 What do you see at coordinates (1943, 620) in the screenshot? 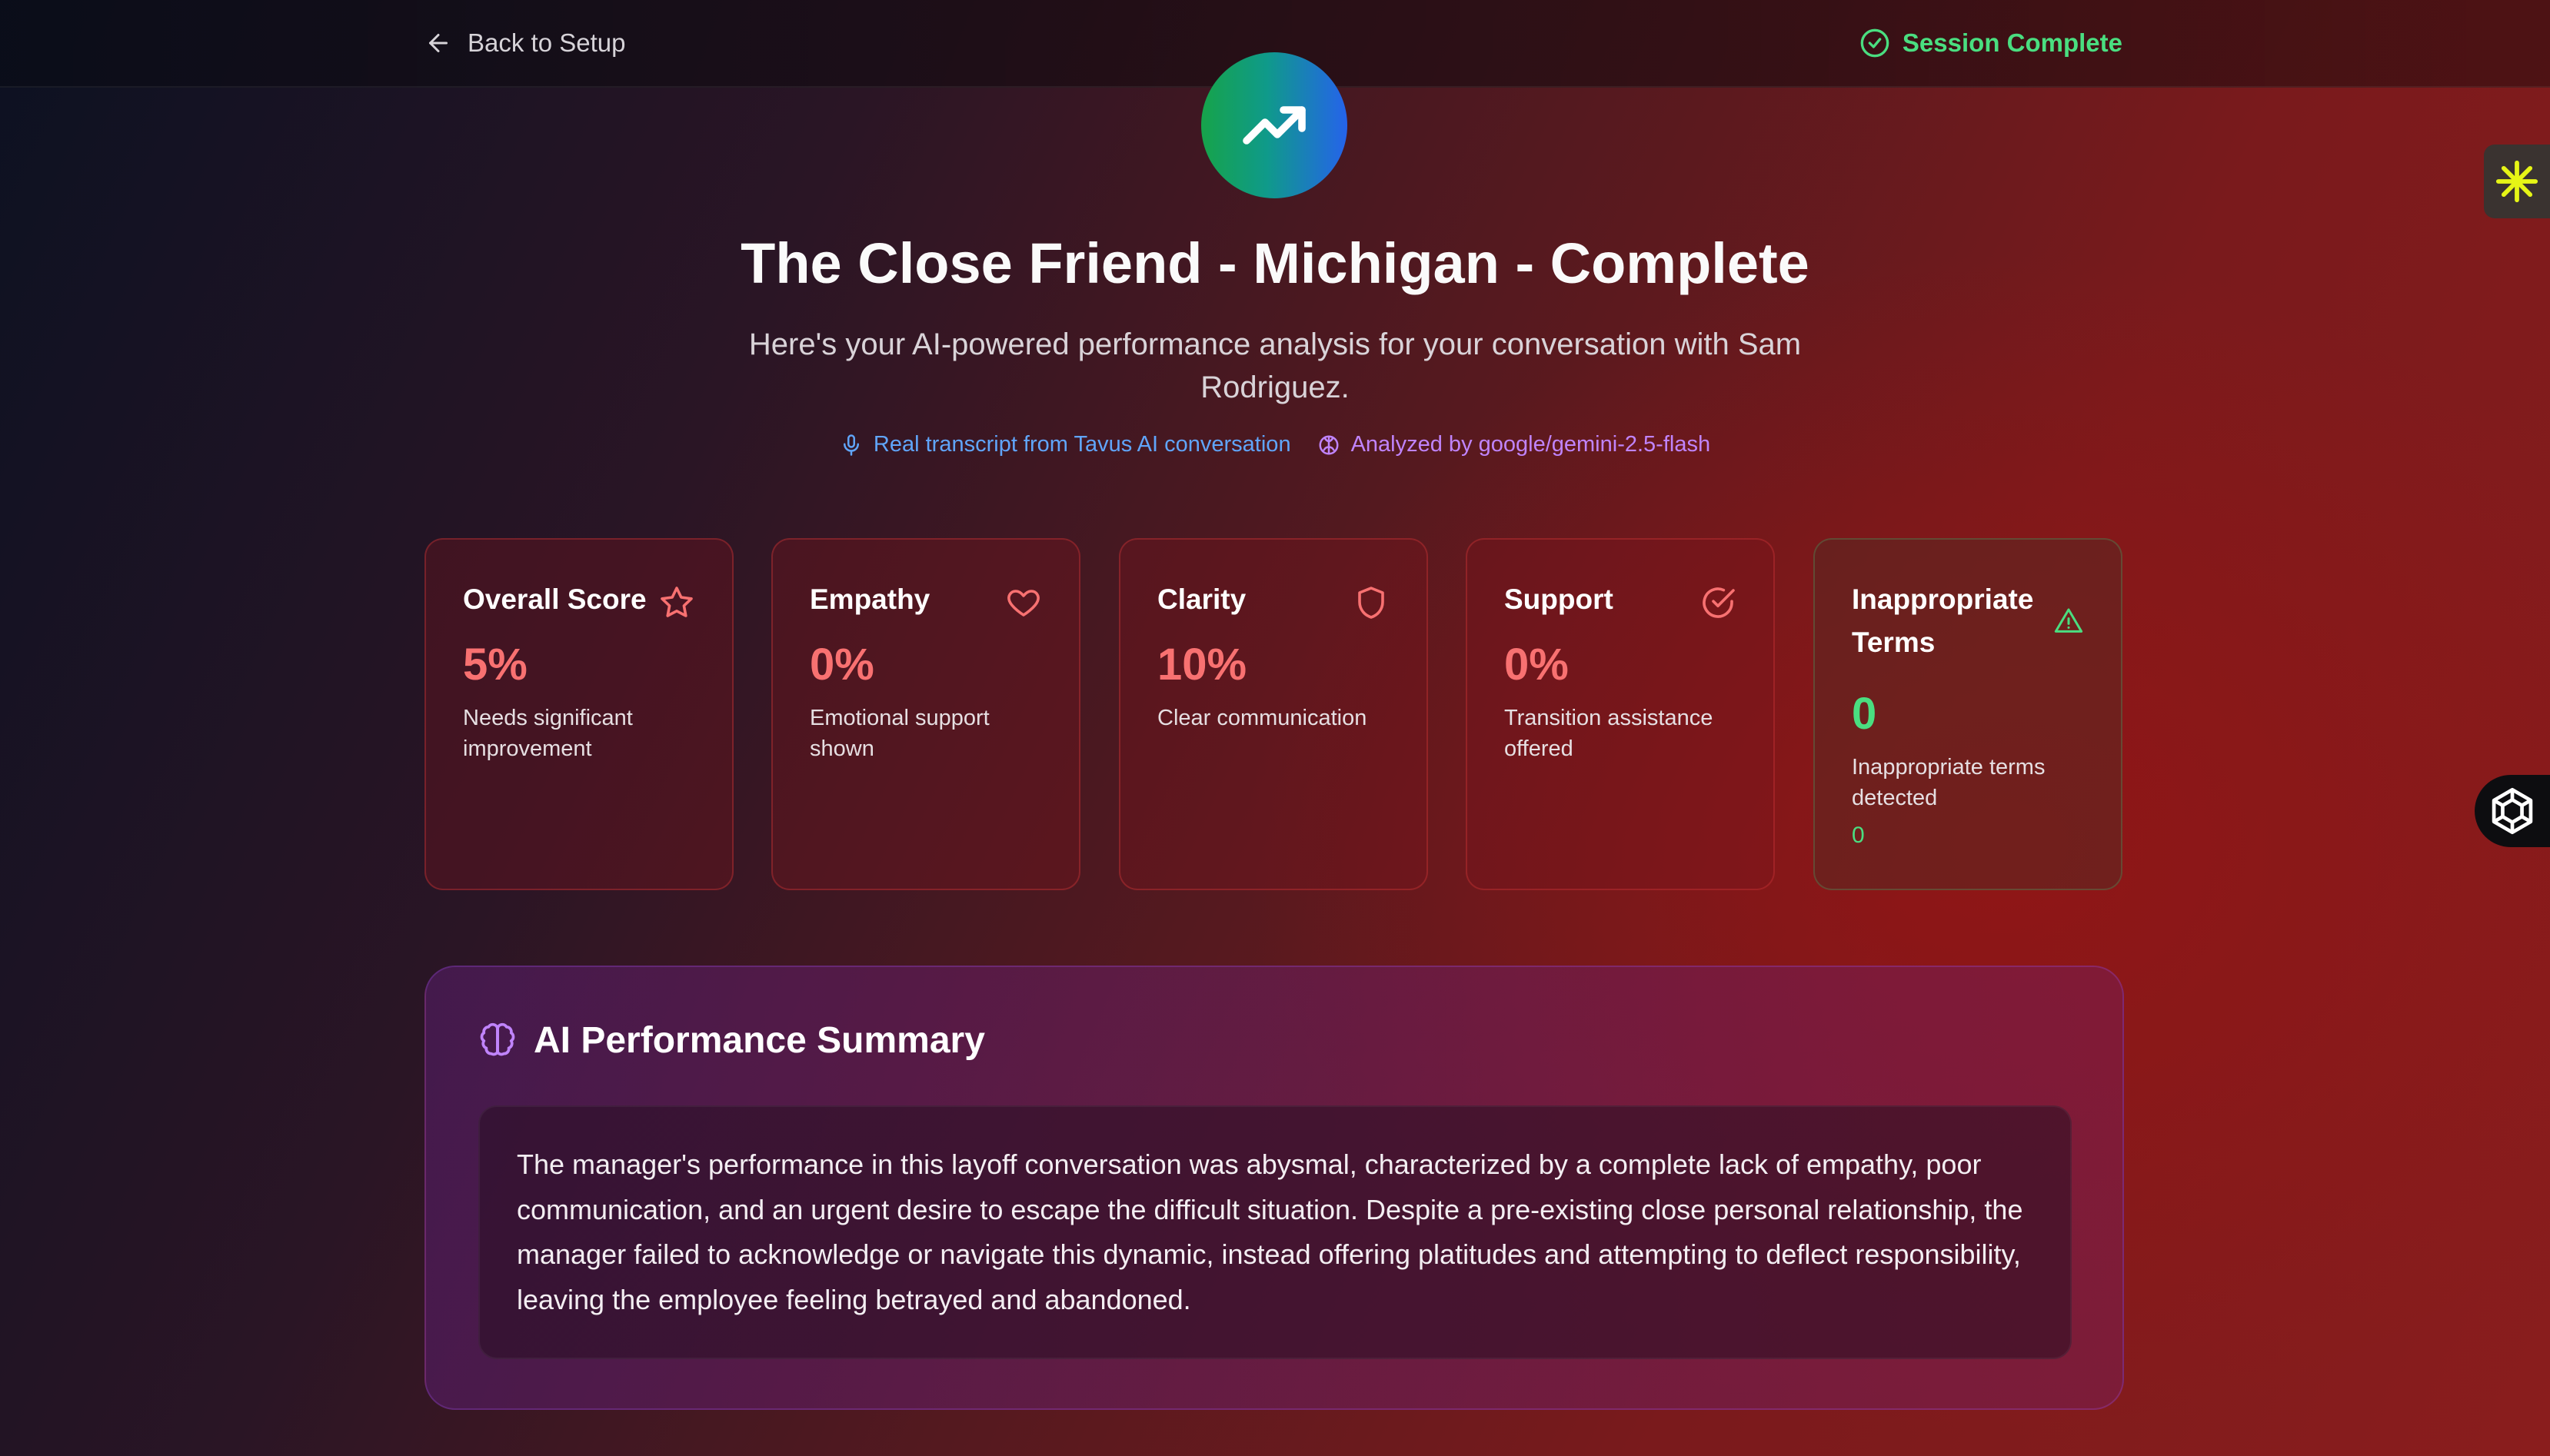
I see `metric-name: Inappropriate Terms` at bounding box center [1943, 620].